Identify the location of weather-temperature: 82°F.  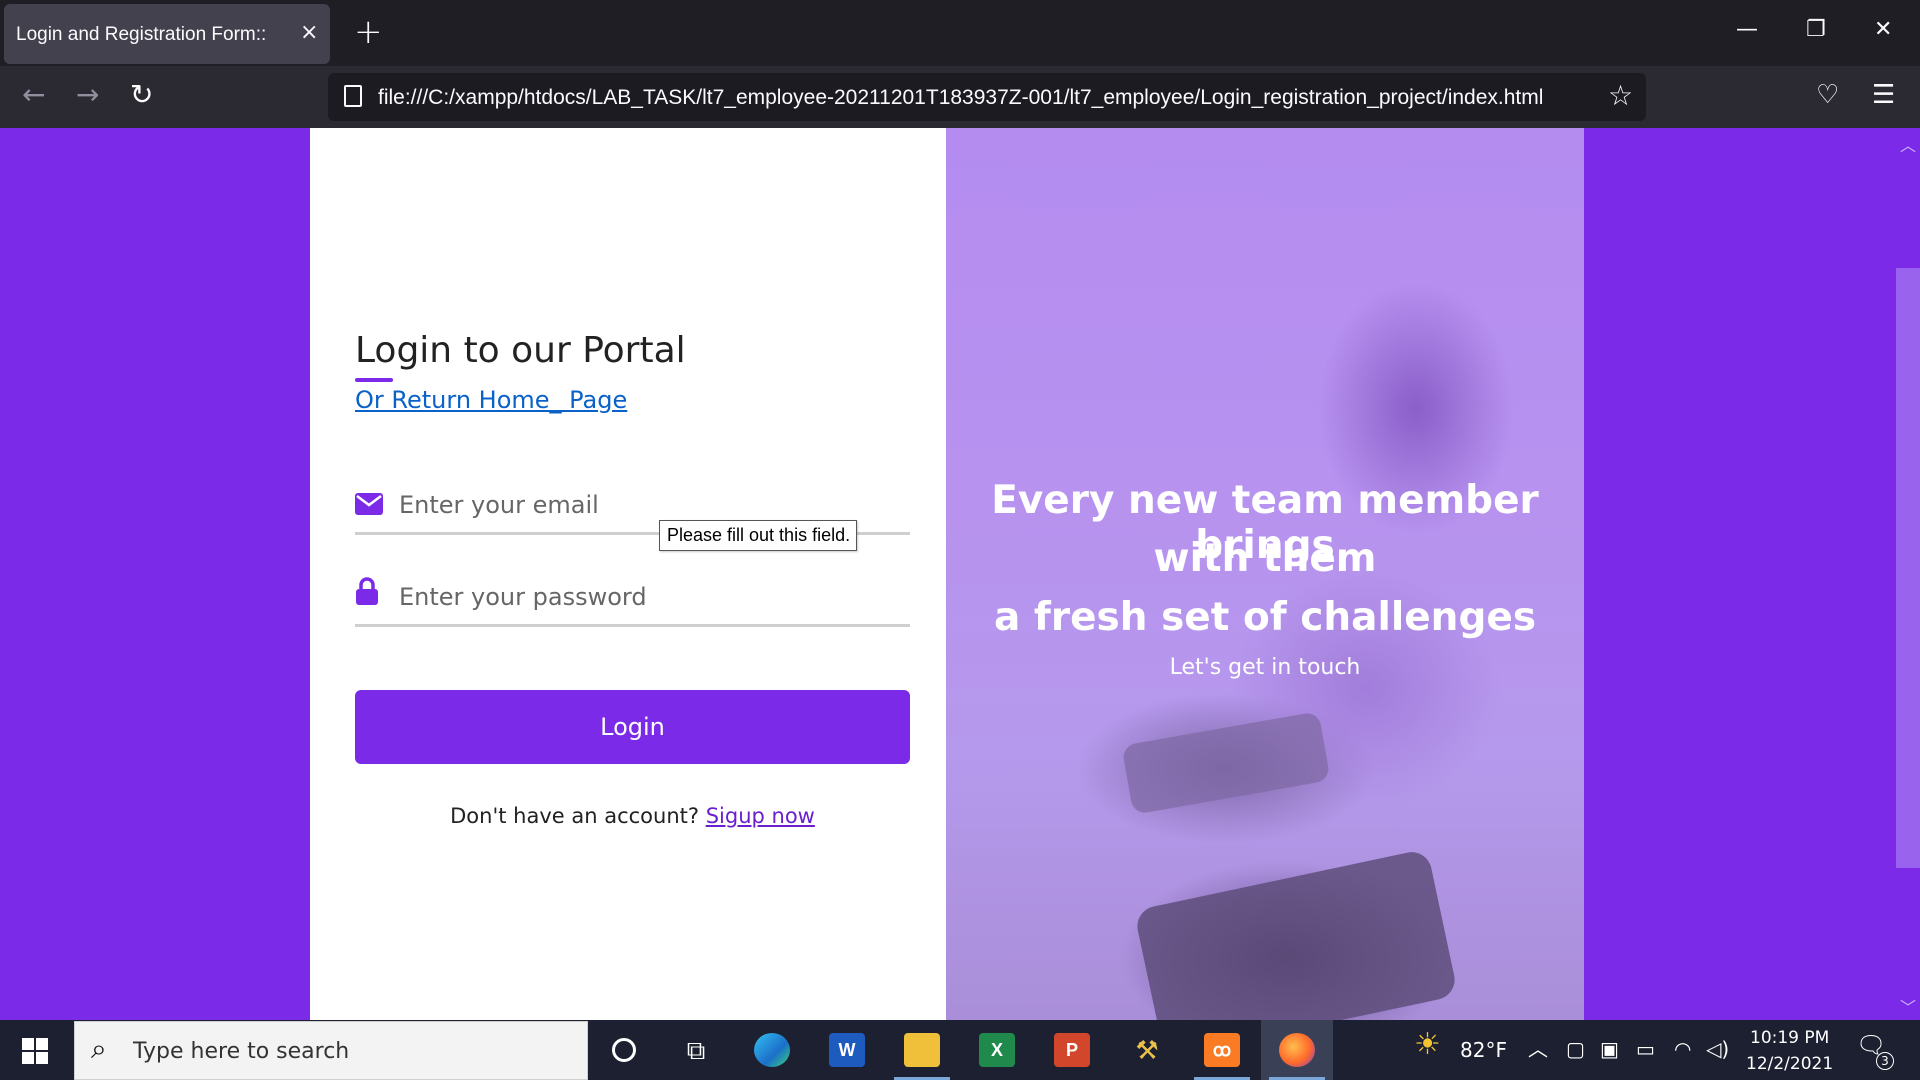
(1483, 1050).